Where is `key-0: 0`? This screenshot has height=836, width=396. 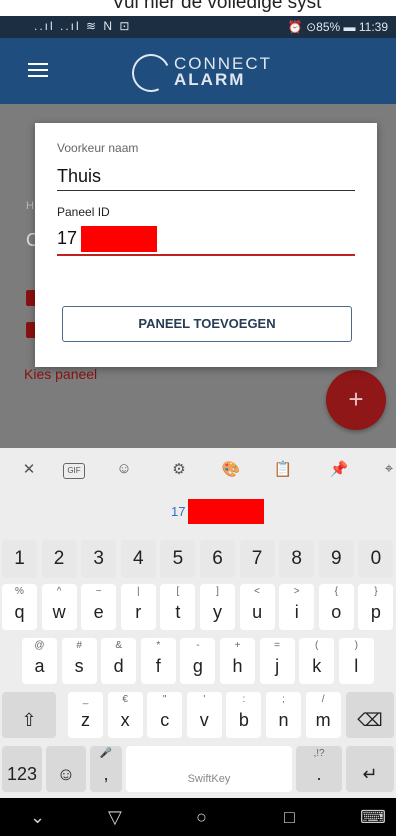
key-0: 0 is located at coordinates (376, 559).